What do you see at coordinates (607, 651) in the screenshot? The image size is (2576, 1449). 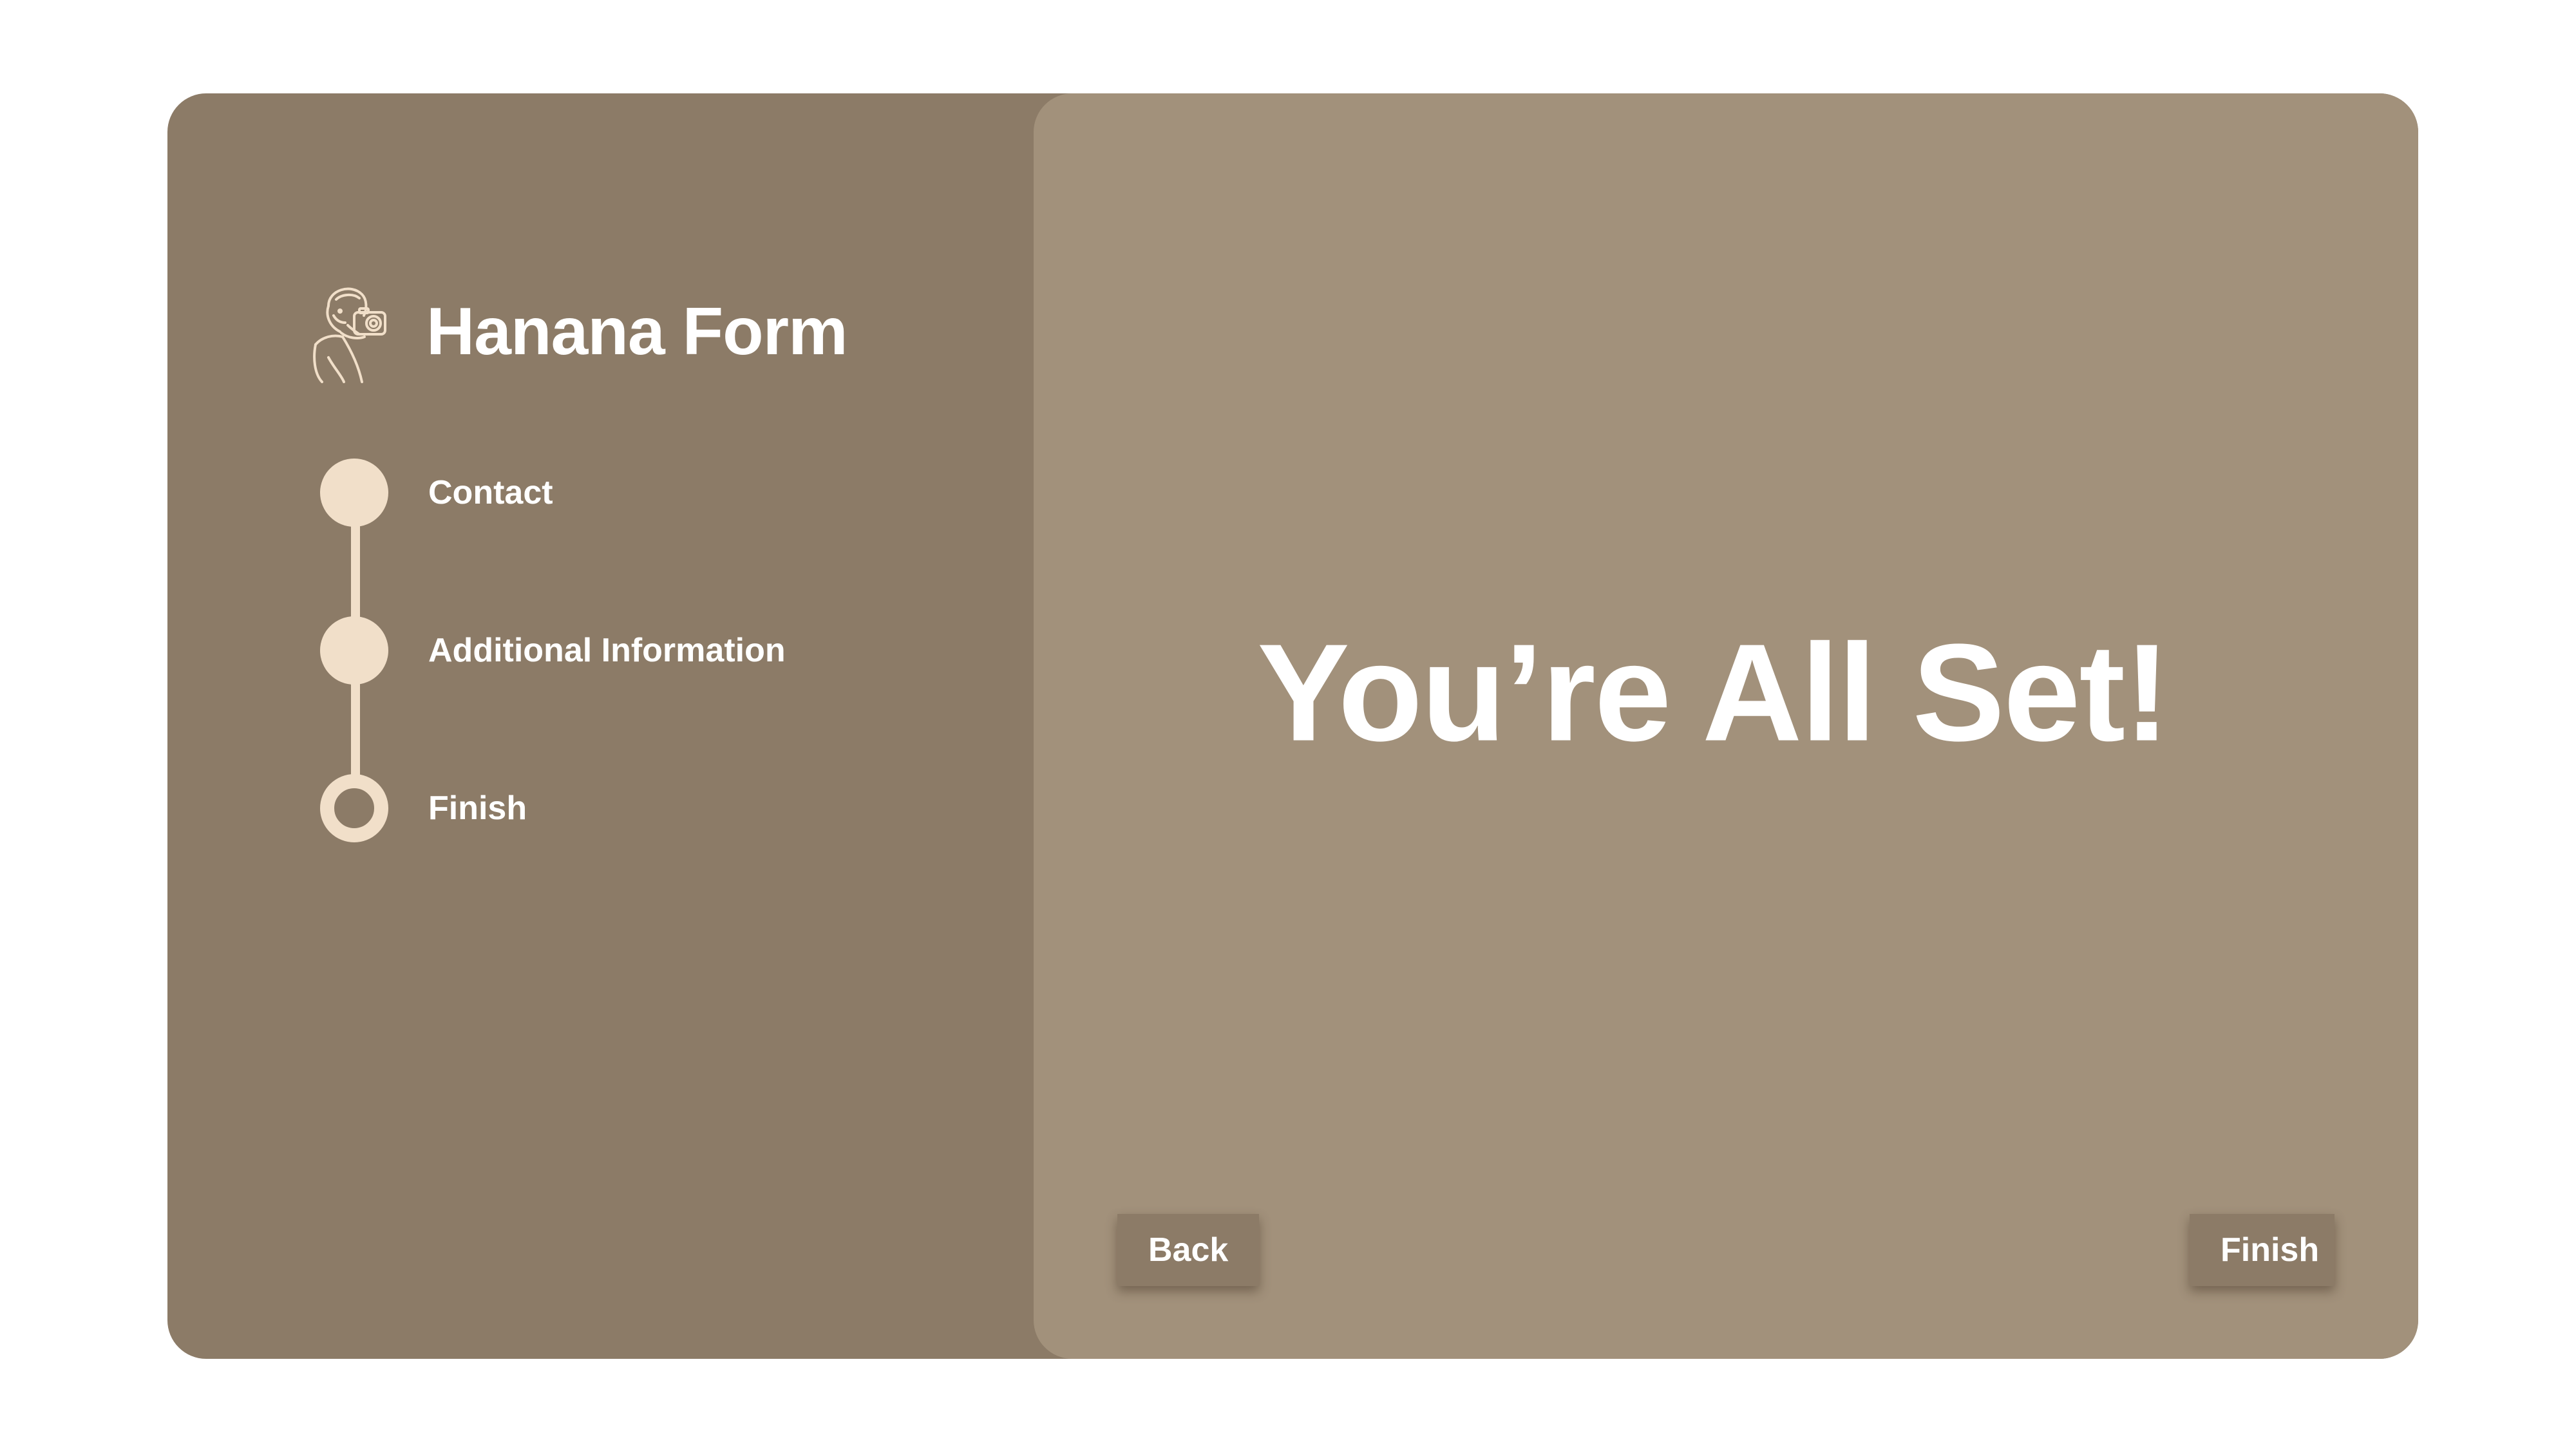 I see `step-label: Additional Information` at bounding box center [607, 651].